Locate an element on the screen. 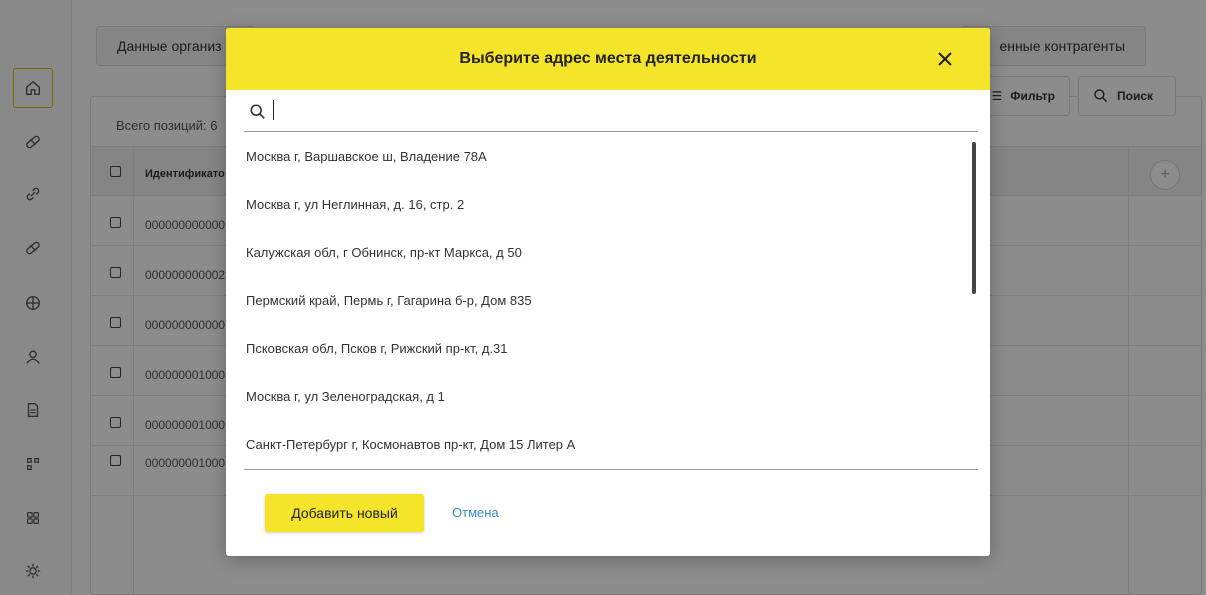 This screenshot has height=595, width=1206. dialog-title: Выберите адрес места деятельности is located at coordinates (608, 58).